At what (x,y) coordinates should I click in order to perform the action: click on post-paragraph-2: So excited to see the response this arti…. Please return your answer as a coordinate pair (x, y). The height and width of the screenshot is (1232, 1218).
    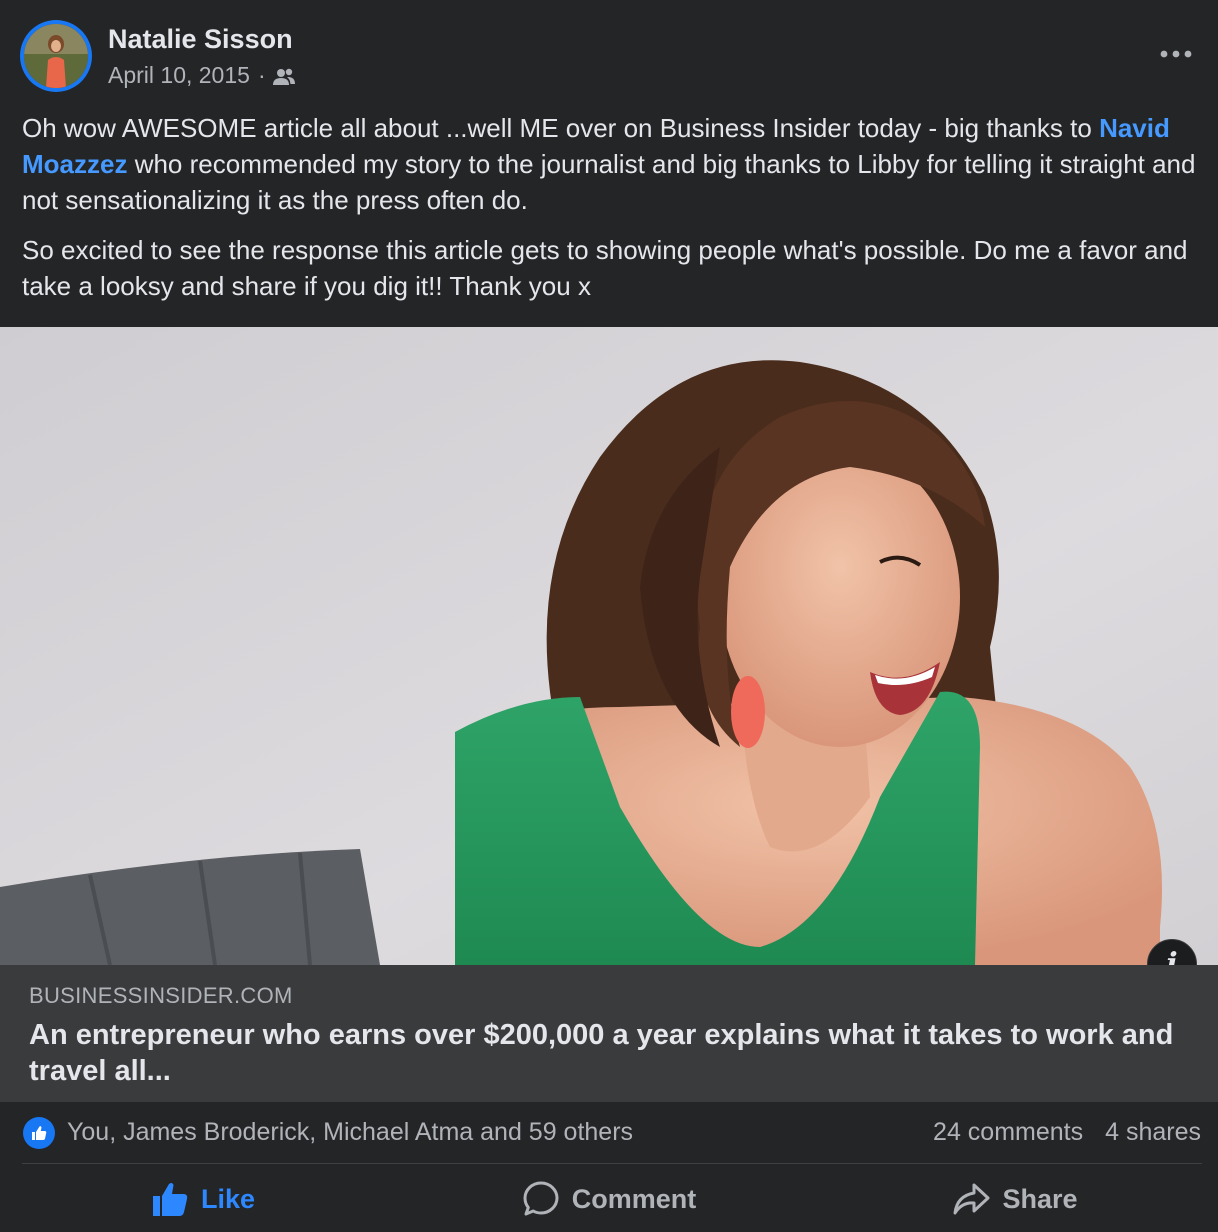
    Looking at the image, I should click on (605, 268).